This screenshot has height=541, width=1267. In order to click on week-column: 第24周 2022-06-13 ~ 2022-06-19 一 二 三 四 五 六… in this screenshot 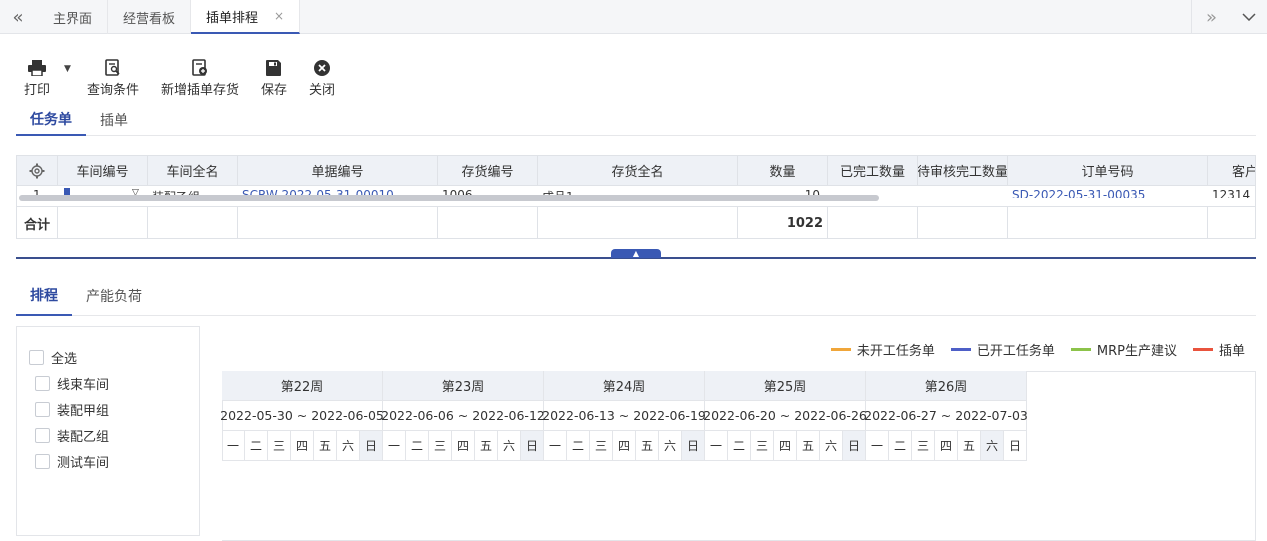, I will do `click(624, 416)`.